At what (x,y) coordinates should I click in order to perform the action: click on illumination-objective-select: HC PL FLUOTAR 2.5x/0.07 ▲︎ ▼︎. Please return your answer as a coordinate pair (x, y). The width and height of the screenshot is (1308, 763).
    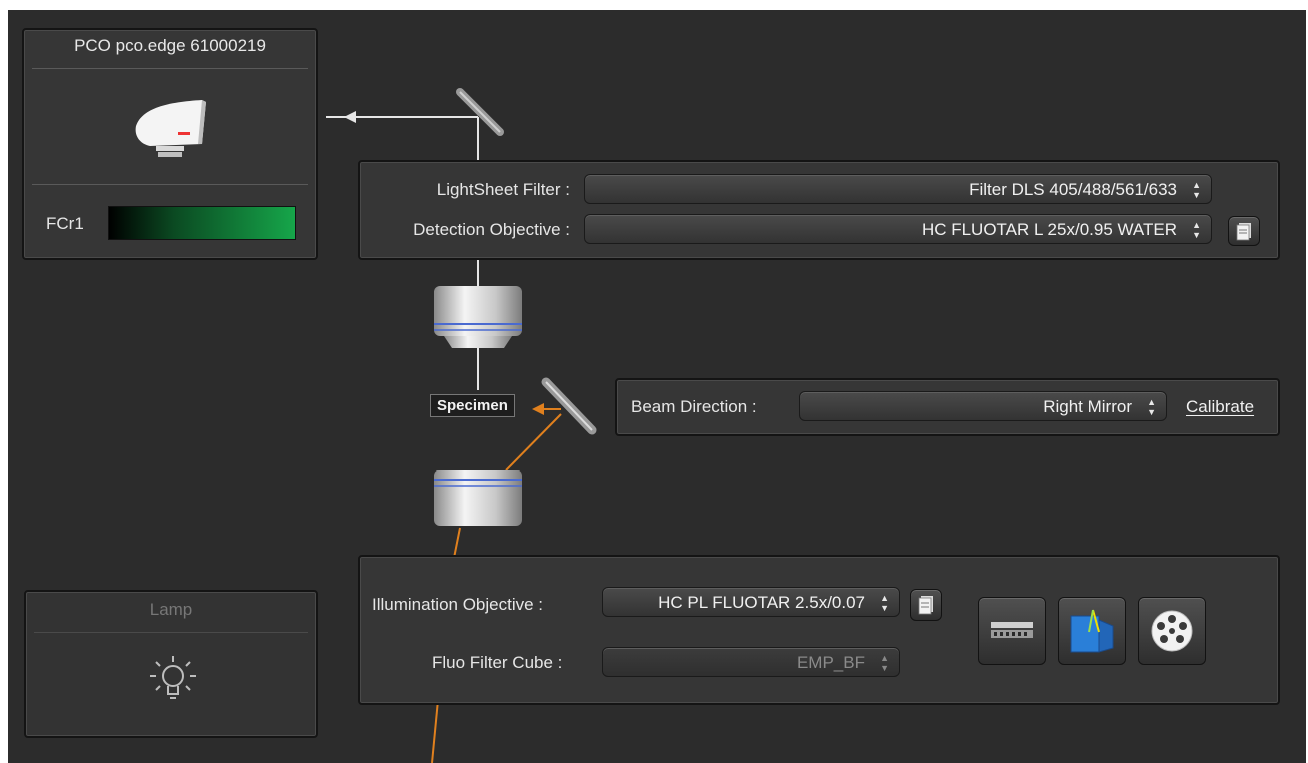
    Looking at the image, I should click on (751, 602).